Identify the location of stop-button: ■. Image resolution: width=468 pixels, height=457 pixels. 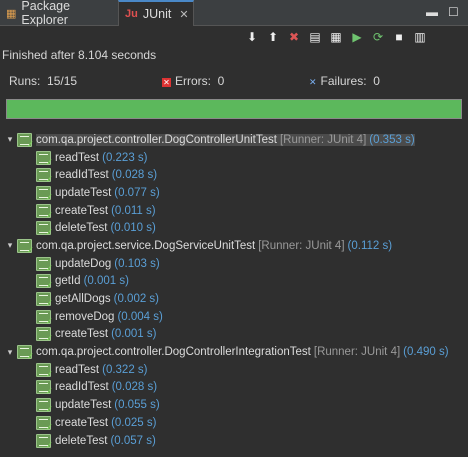
(399, 37).